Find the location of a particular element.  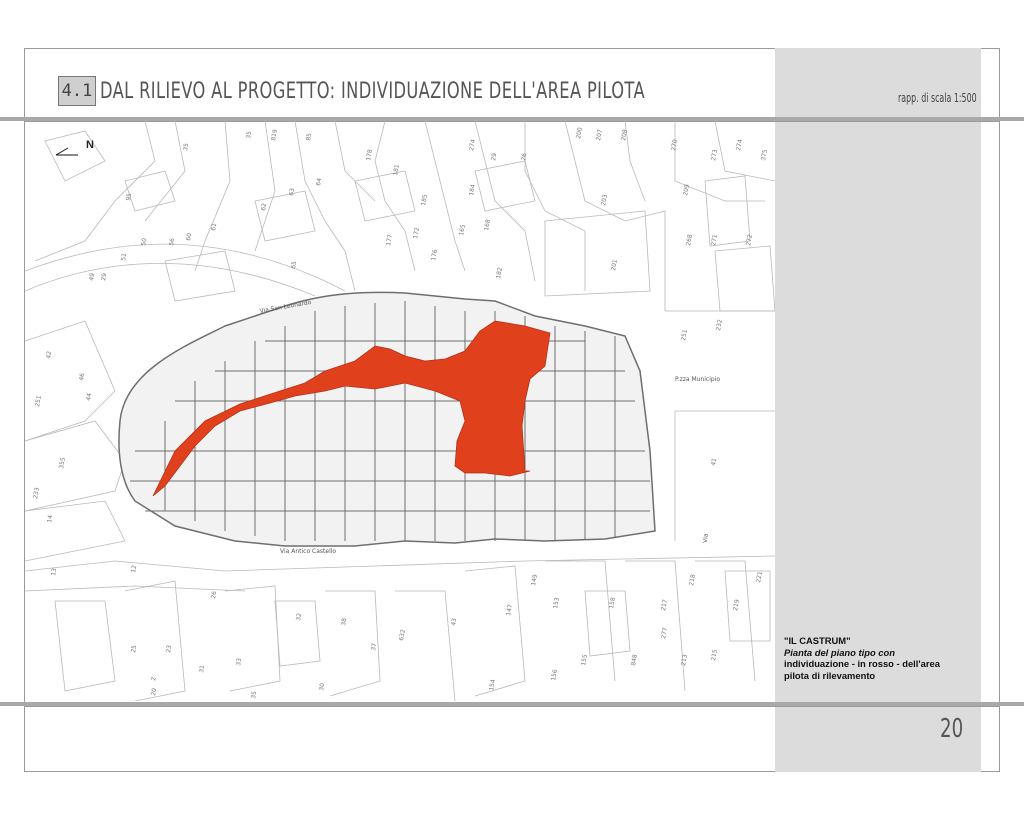

parcel-number: 272 is located at coordinates (749, 240).